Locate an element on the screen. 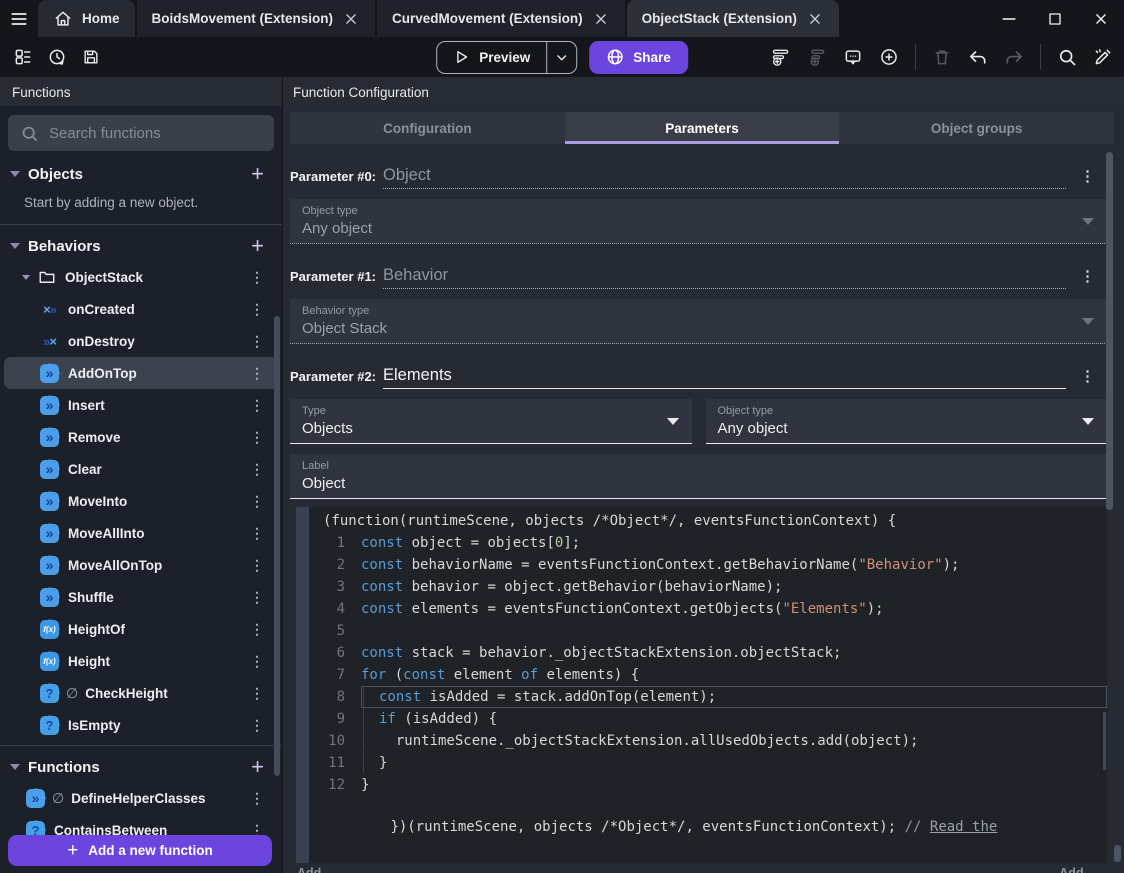  sidebar-item-checkheight: ? ∅ CheckHeight ⋮ is located at coordinates (141, 693).